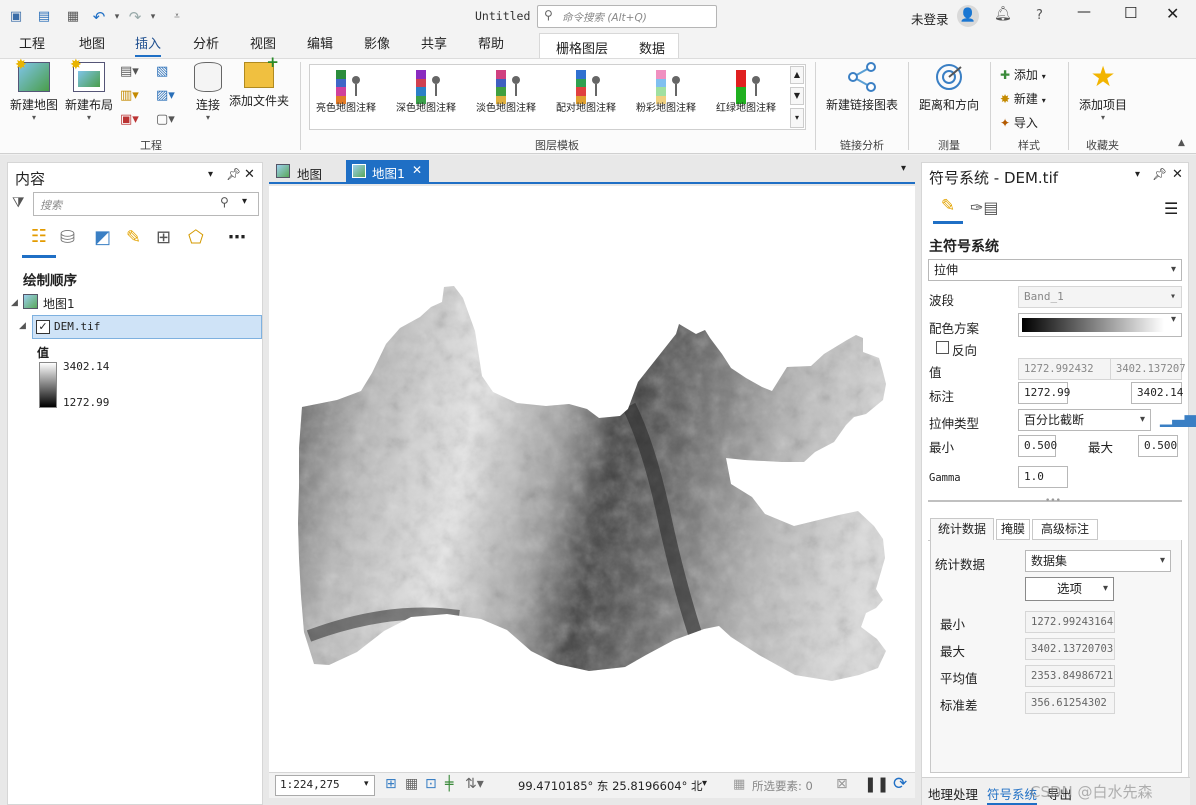 This screenshot has height=805, width=1196. Describe the element at coordinates (411, 784) in the screenshot. I see `grid-icon: ▦` at that location.